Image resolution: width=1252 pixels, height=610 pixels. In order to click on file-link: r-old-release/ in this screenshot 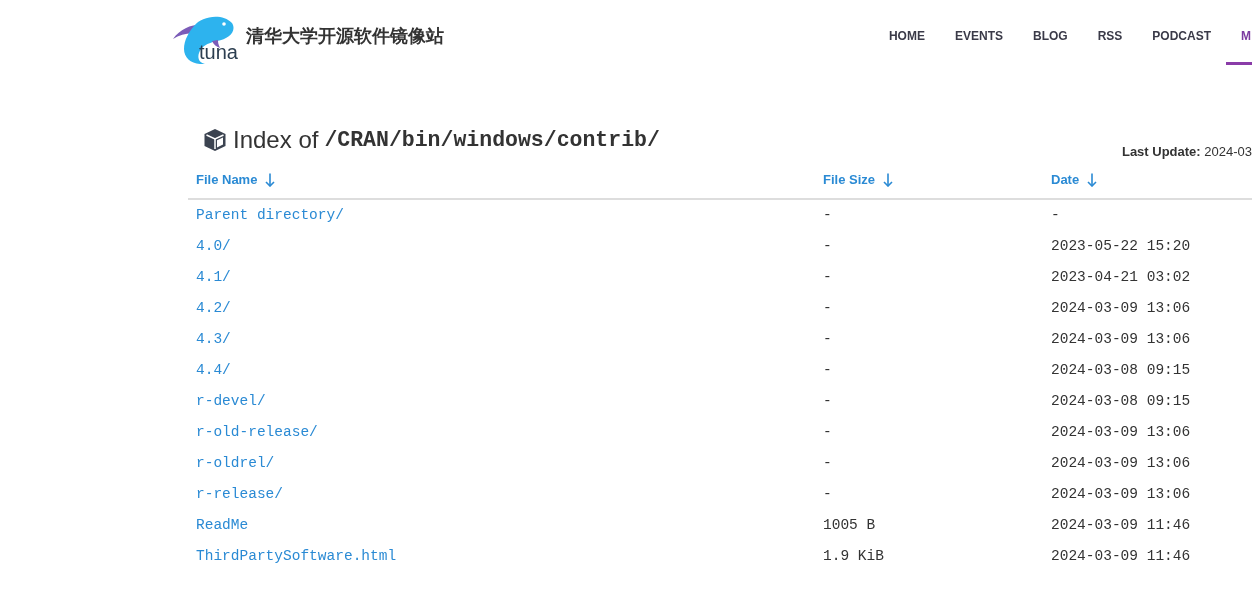, I will do `click(257, 432)`.